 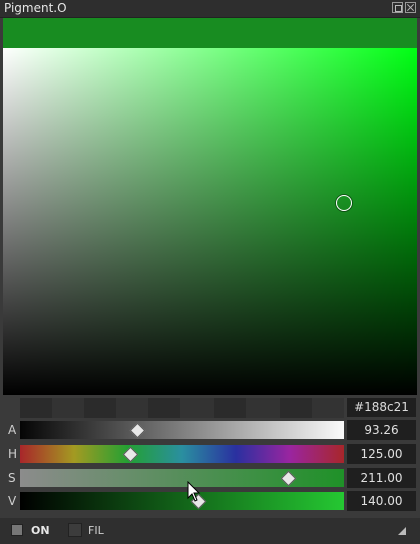 I want to click on slider-label: H, so click(x=13, y=454).